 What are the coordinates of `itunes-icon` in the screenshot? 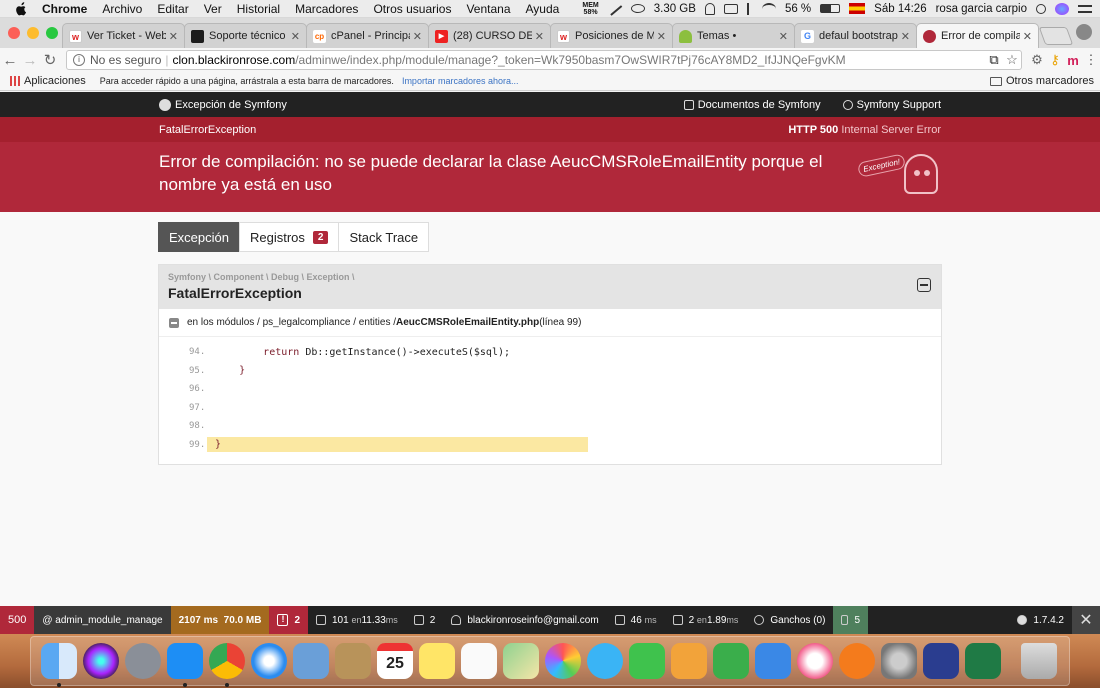 It's located at (815, 661).